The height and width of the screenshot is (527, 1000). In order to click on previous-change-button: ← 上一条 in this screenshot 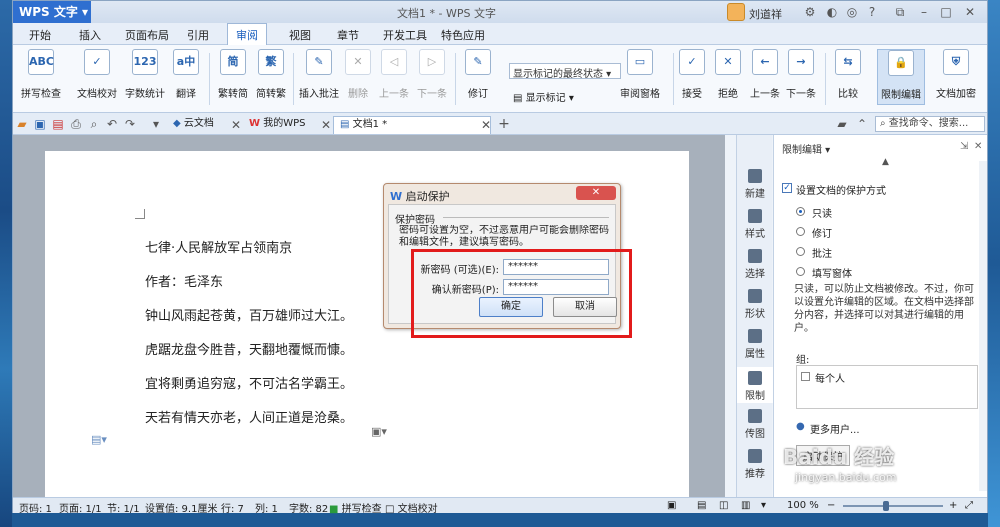, I will do `click(765, 77)`.